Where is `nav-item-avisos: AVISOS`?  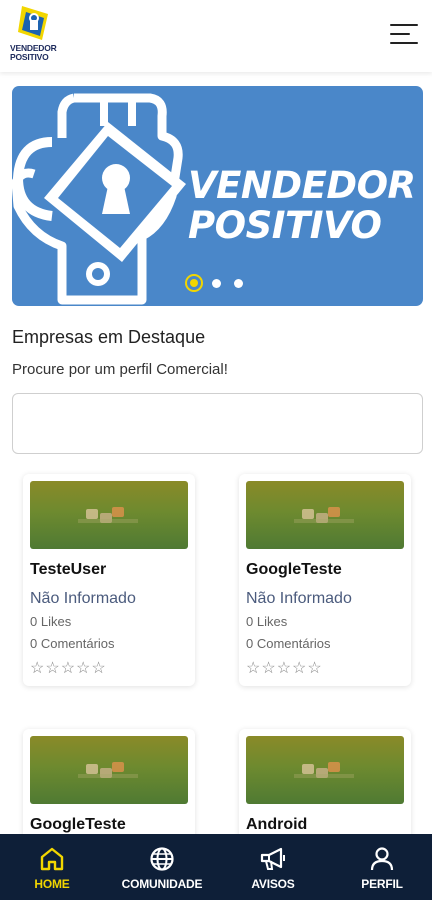
nav-item-avisos: AVISOS is located at coordinates (273, 867).